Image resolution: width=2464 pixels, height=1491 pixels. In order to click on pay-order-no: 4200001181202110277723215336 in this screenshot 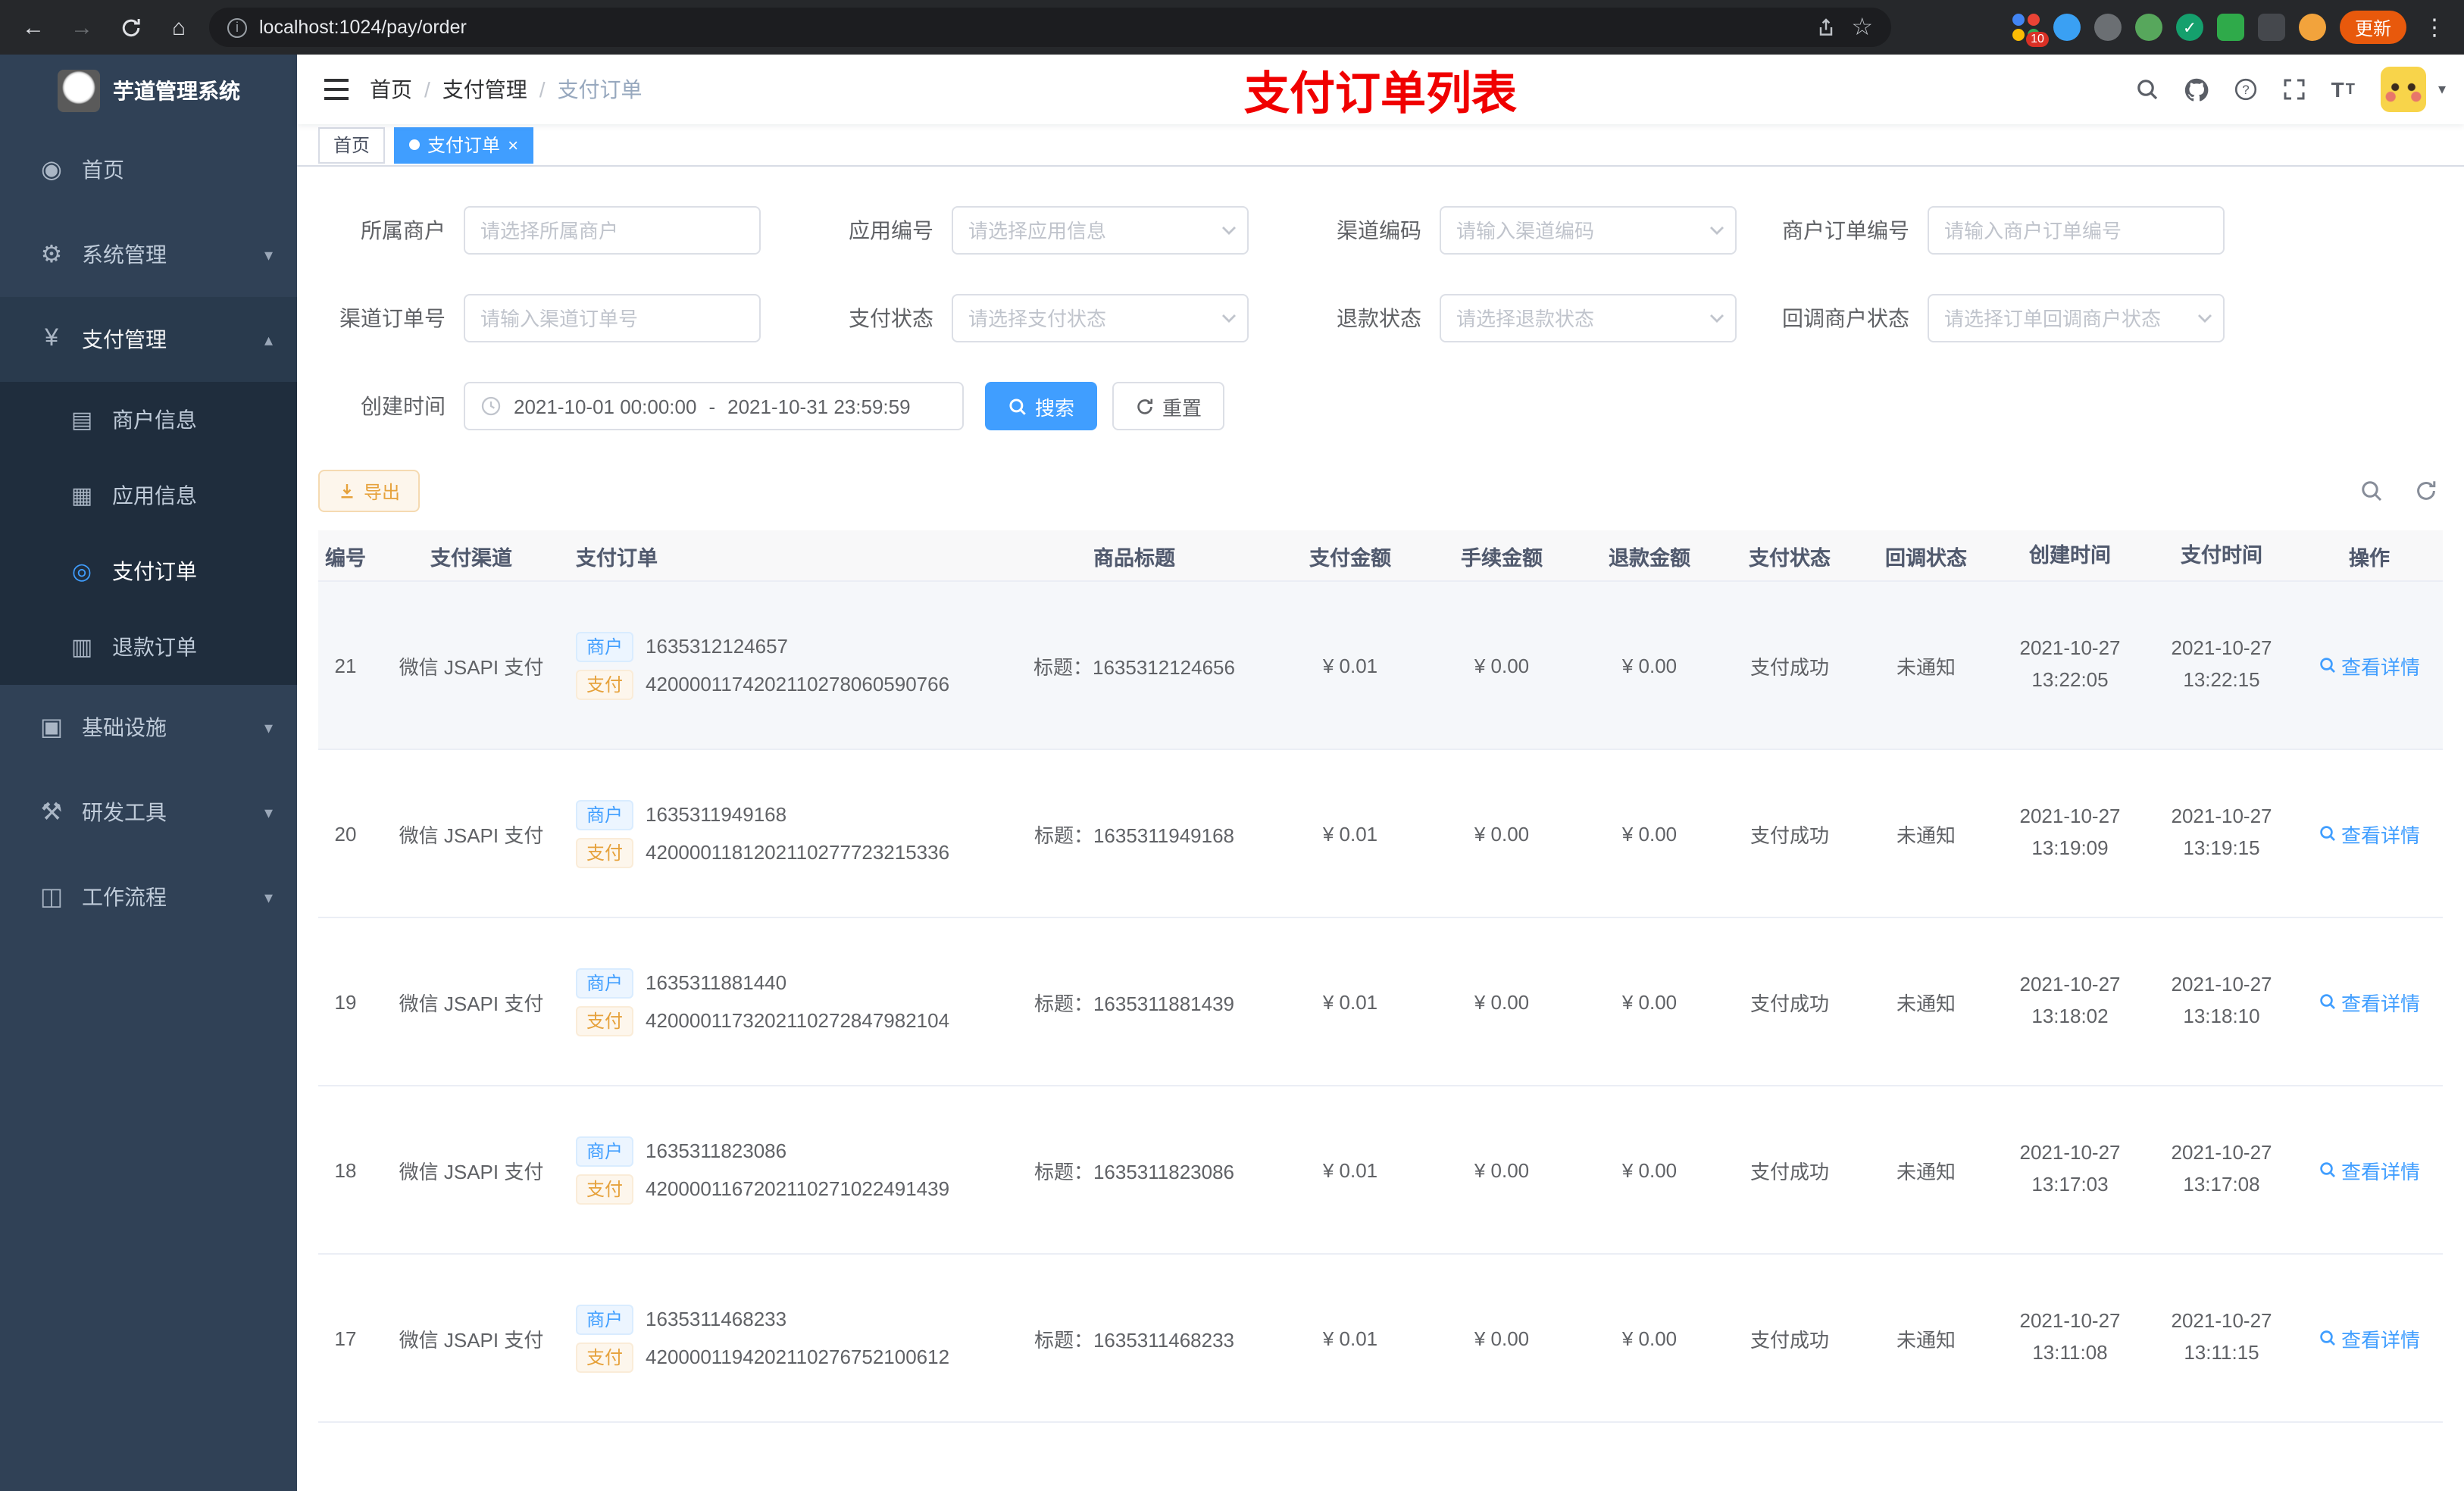, I will do `click(798, 852)`.